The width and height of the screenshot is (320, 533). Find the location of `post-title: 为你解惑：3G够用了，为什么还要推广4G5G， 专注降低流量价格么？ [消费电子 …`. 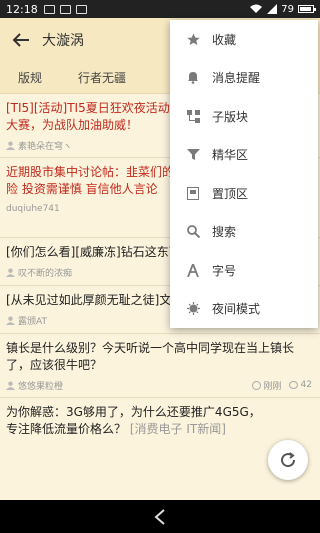

post-title: 为你解惑：3G够用了，为什么还要推广4G5G， 专注降低流量价格么？ [消费电子 … is located at coordinates (159, 421).